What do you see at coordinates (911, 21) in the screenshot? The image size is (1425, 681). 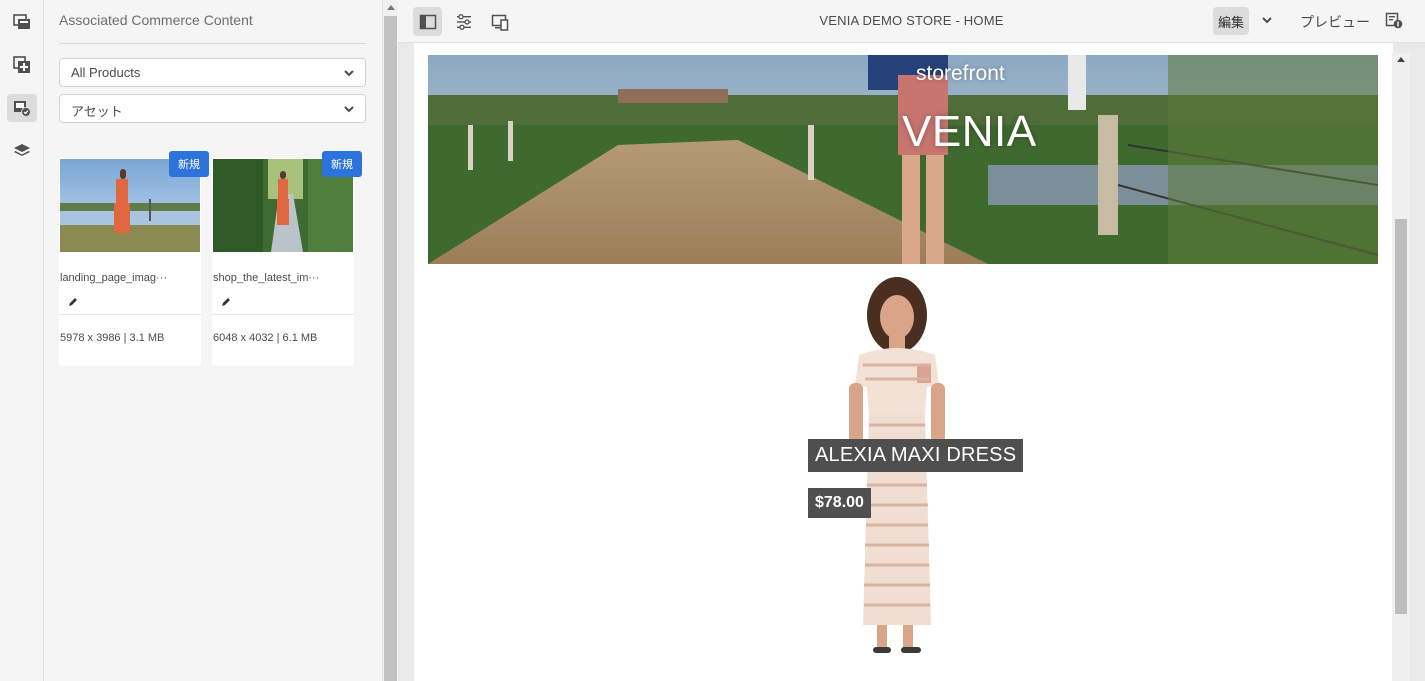 I see `editor-toolbar: VENIA DEMO STORE - HOME 編集 プレビュー` at bounding box center [911, 21].